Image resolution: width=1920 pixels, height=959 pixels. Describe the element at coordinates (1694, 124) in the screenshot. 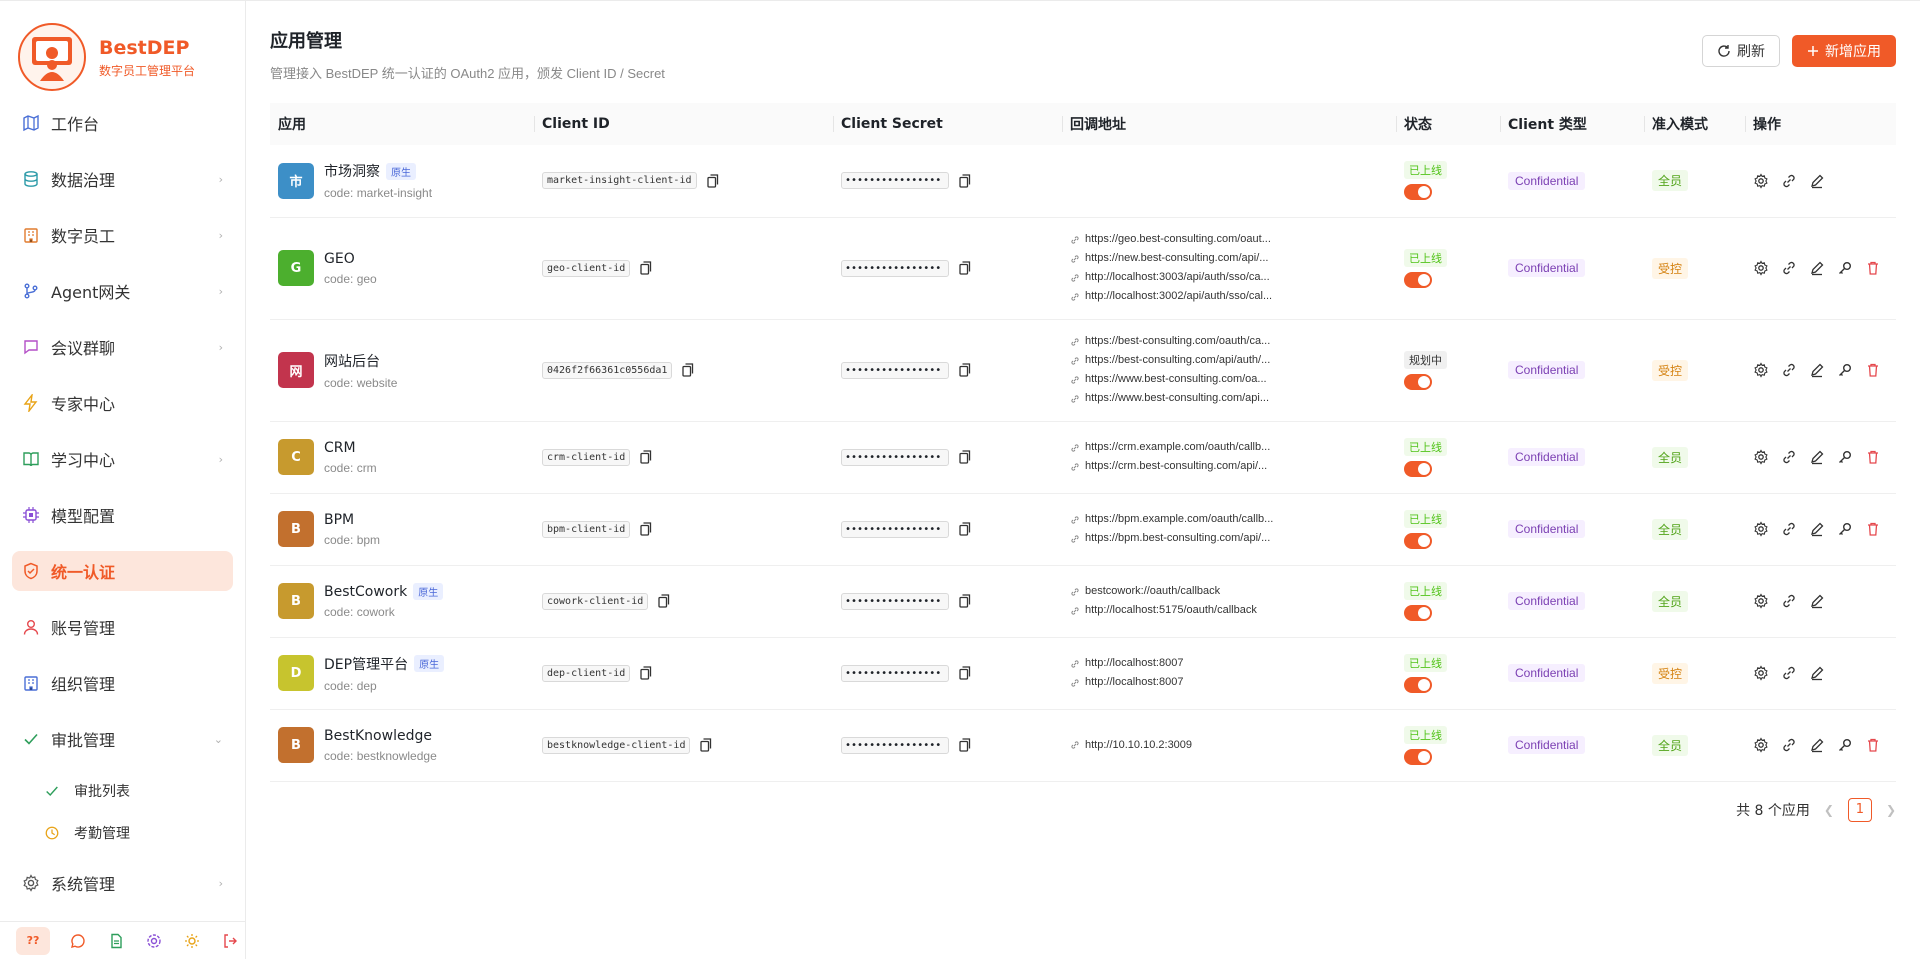

I see `column-header: 准入模式` at that location.